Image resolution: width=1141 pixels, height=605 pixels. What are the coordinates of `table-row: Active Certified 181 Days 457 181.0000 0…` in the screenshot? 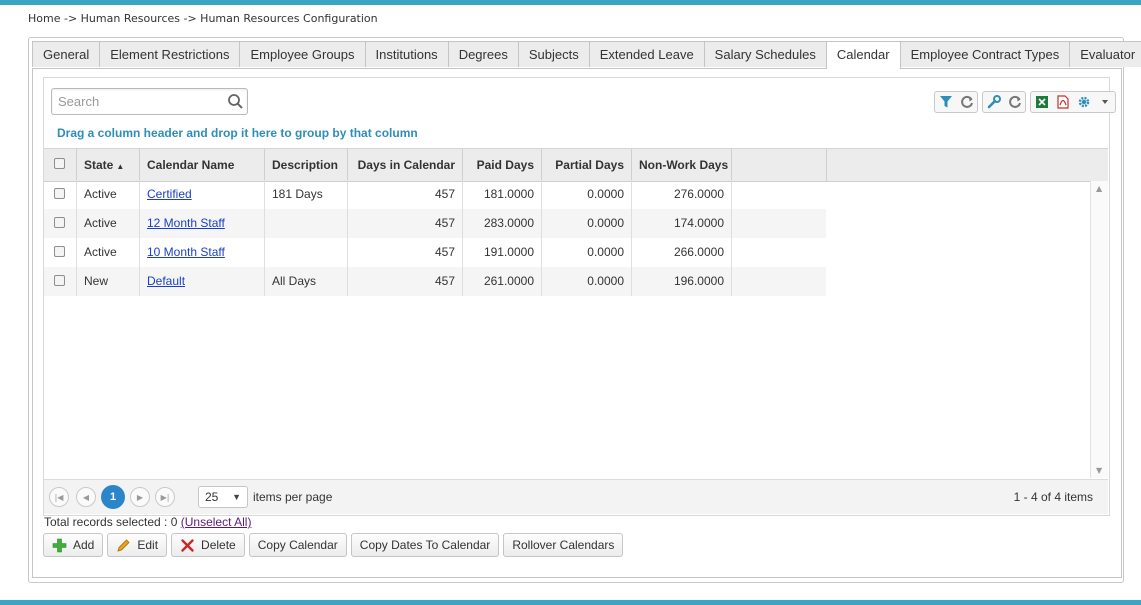 It's located at (435, 194).